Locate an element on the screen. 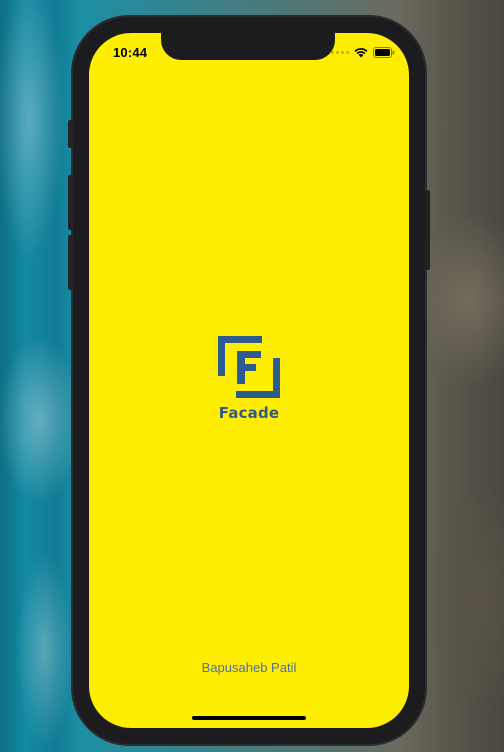 The height and width of the screenshot is (752, 504). facade-logo-icon is located at coordinates (249, 367).